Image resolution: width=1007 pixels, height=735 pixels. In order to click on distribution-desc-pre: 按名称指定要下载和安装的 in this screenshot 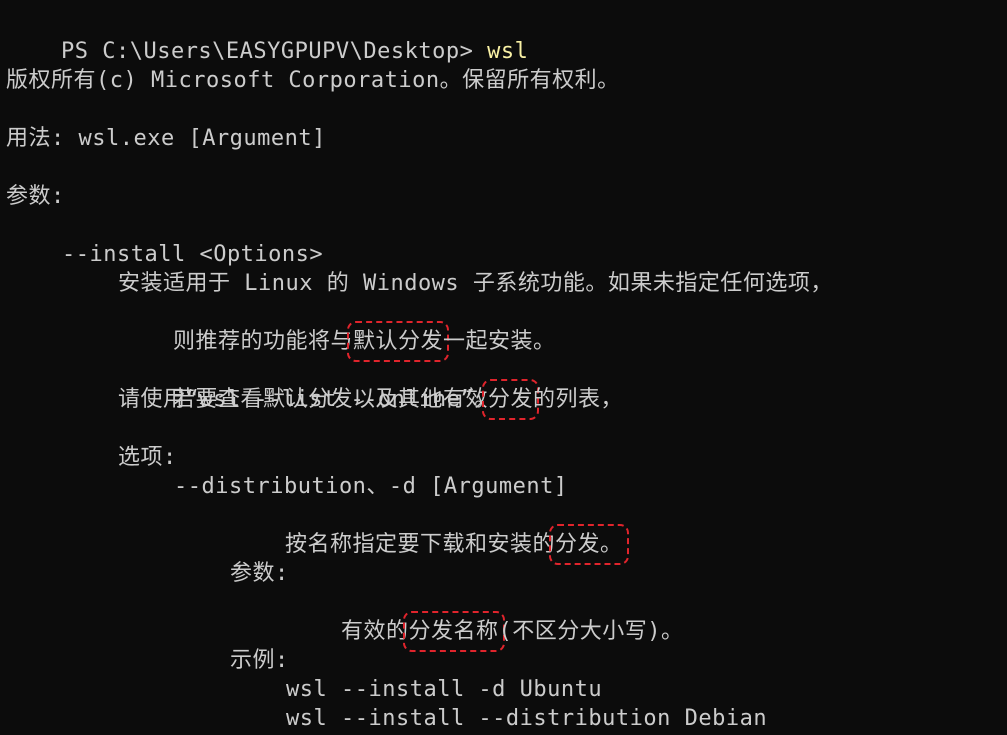, I will do `click(419, 544)`.